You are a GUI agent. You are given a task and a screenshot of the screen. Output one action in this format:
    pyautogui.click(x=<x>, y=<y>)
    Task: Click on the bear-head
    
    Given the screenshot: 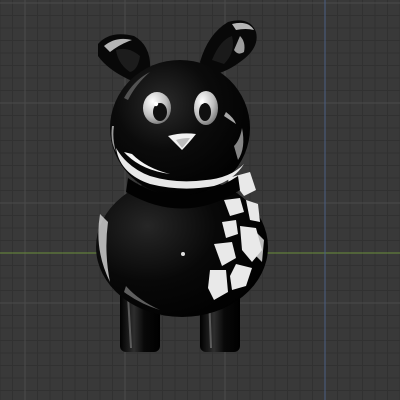 What is the action you would take?
    pyautogui.click(x=180, y=128)
    